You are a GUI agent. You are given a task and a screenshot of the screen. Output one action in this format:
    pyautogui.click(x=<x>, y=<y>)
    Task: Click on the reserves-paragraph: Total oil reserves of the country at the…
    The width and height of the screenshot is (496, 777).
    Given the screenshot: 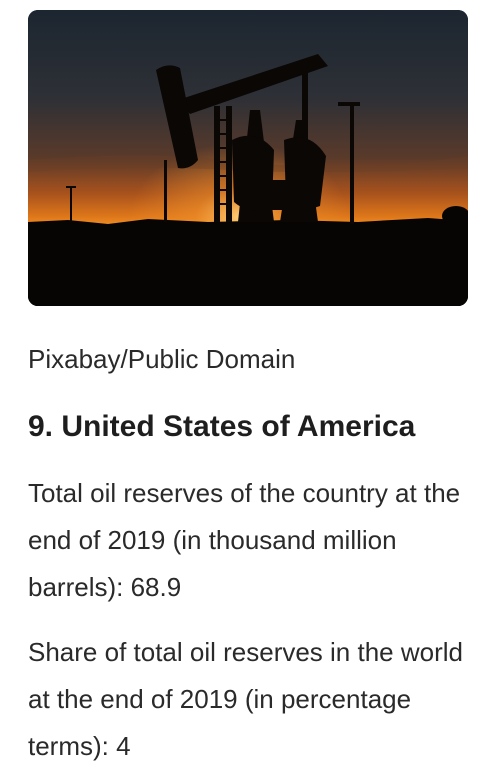 What is the action you would take?
    pyautogui.click(x=244, y=540)
    